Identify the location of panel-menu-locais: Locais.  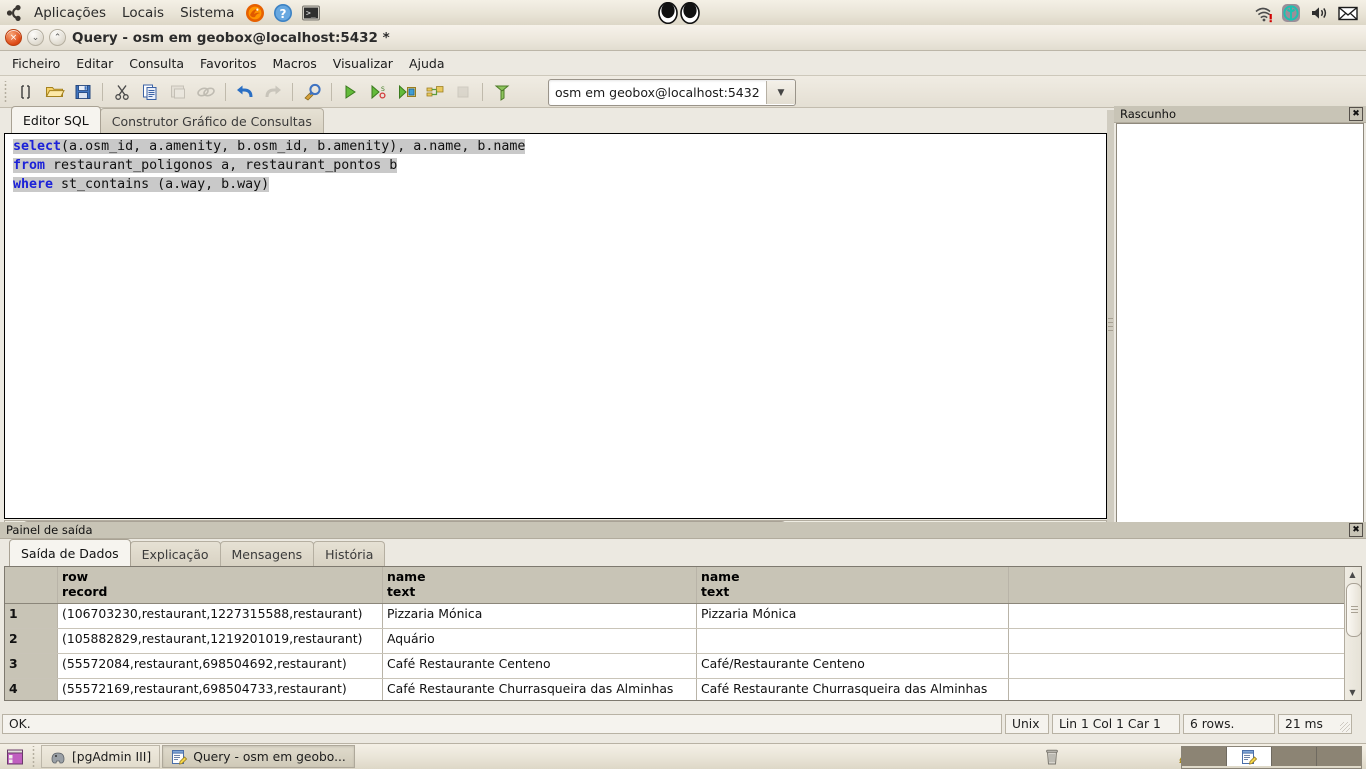
(143, 13).